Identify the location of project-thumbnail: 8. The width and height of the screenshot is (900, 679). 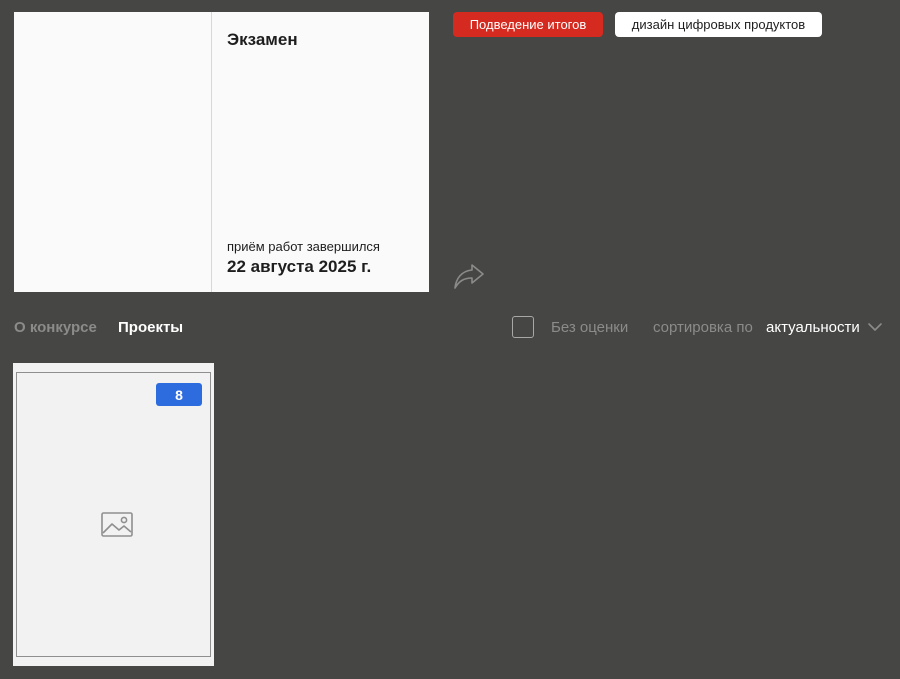
(113, 514).